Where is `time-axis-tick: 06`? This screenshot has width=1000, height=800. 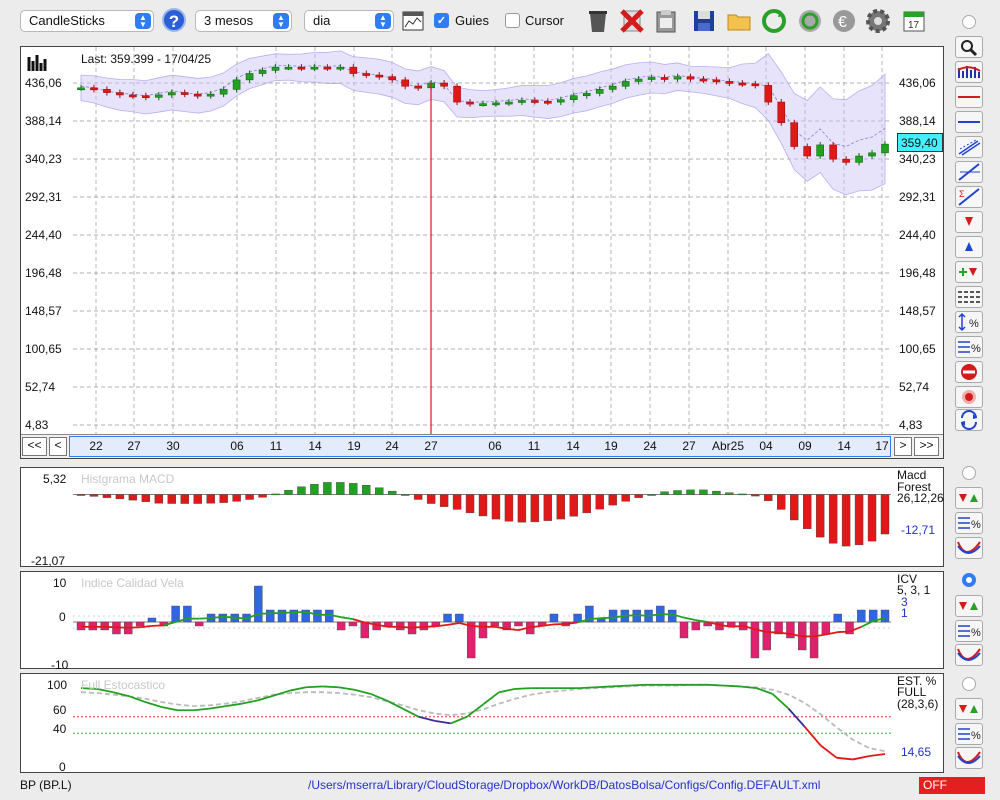
time-axis-tick: 06 is located at coordinates (495, 446).